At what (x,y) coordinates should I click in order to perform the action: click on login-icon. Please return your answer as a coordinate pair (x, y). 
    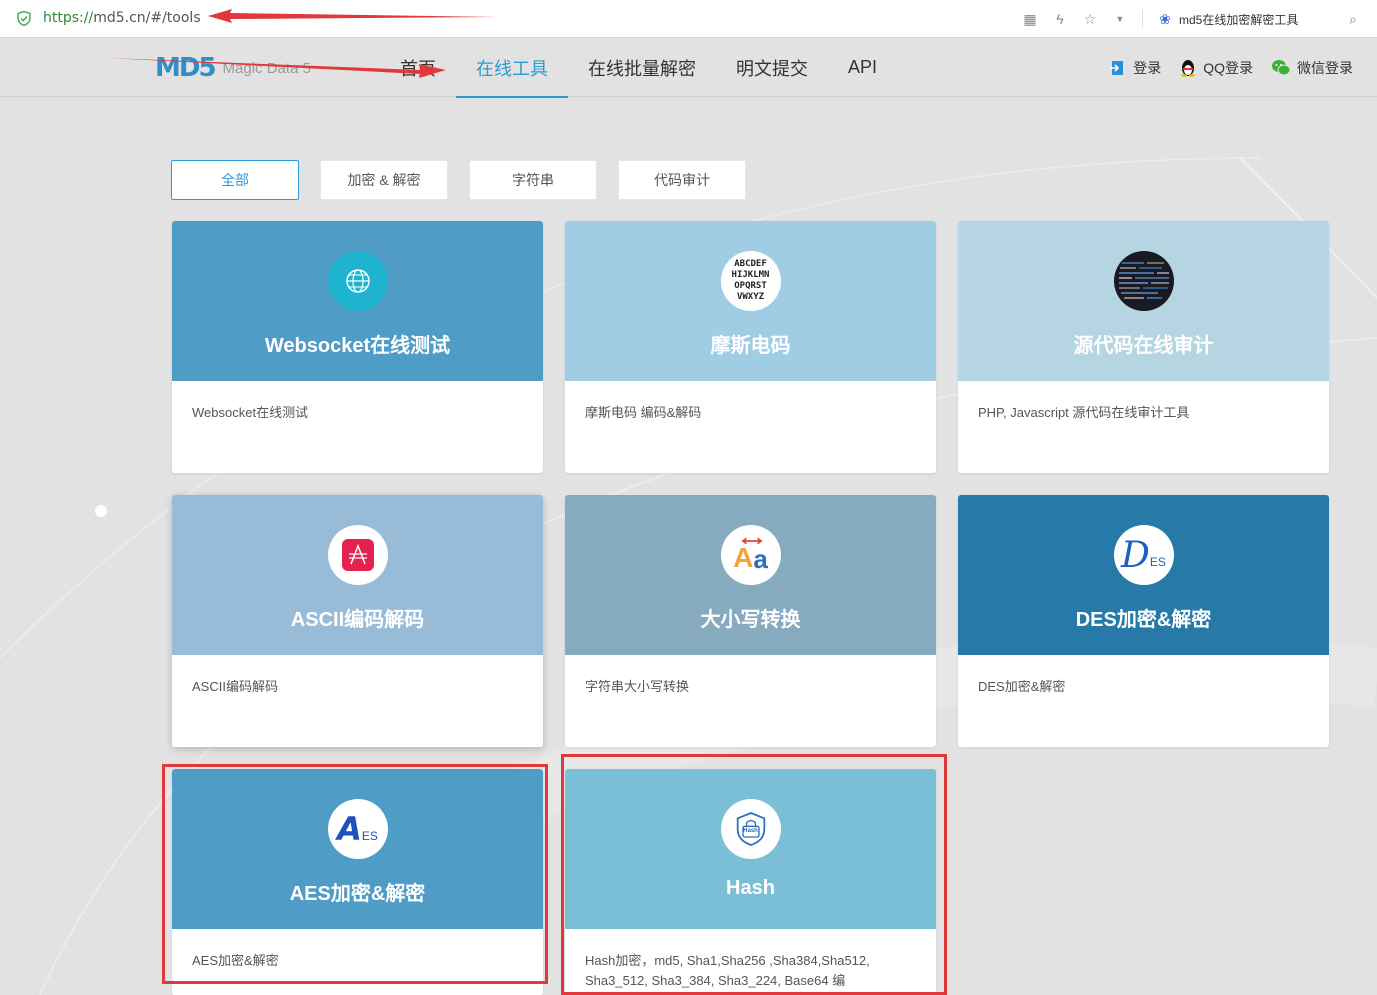
    Looking at the image, I should click on (1117, 67).